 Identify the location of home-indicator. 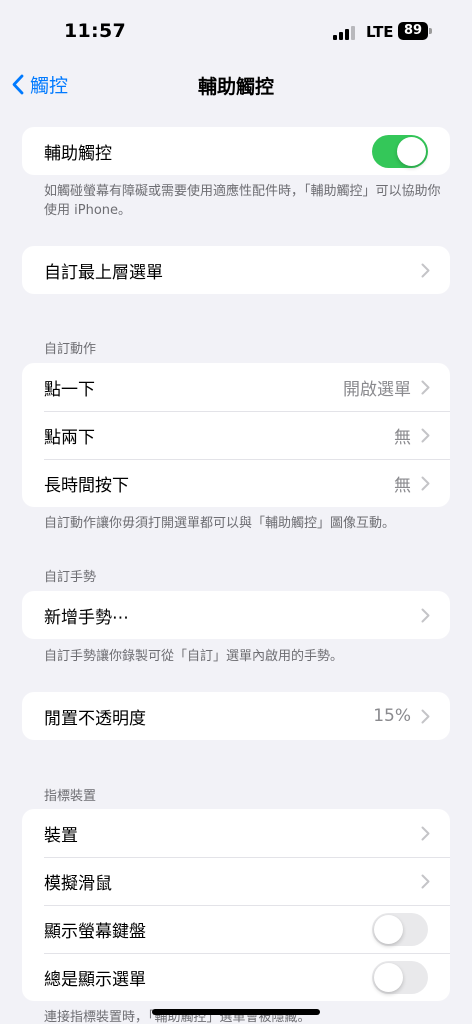
(236, 1012).